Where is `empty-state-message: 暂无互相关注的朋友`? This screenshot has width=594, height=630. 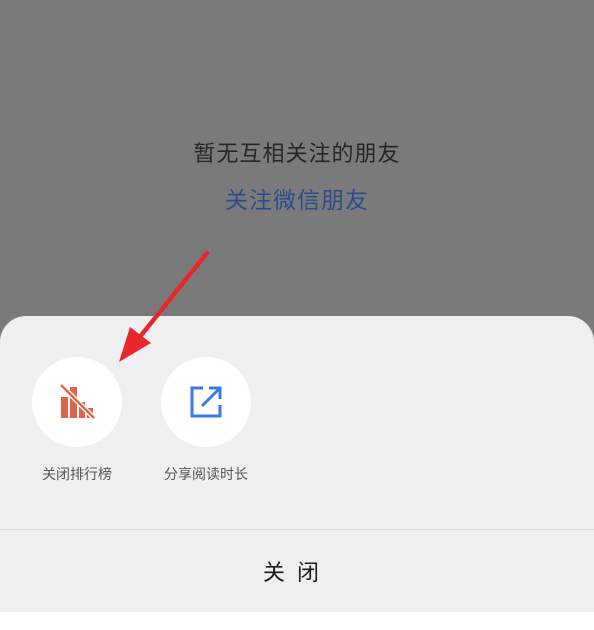 empty-state-message: 暂无互相关注的朋友 is located at coordinates (297, 154).